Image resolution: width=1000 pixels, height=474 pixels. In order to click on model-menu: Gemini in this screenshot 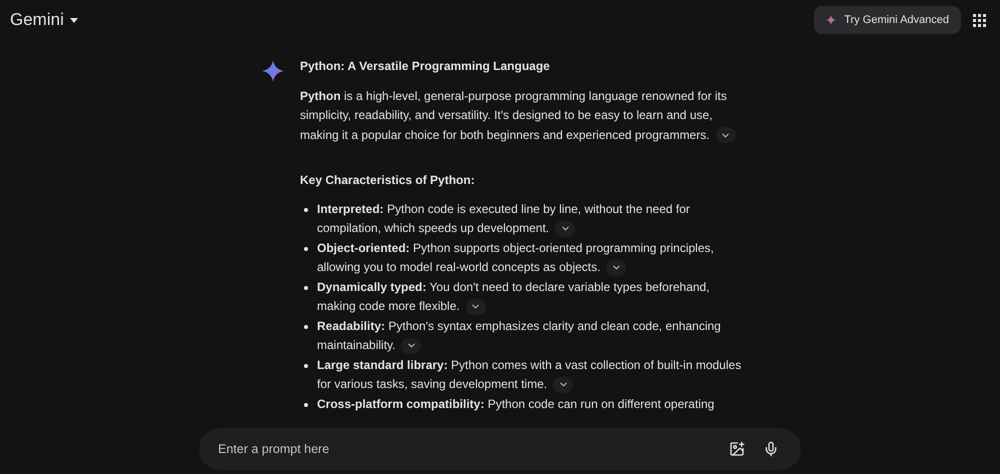, I will do `click(44, 20)`.